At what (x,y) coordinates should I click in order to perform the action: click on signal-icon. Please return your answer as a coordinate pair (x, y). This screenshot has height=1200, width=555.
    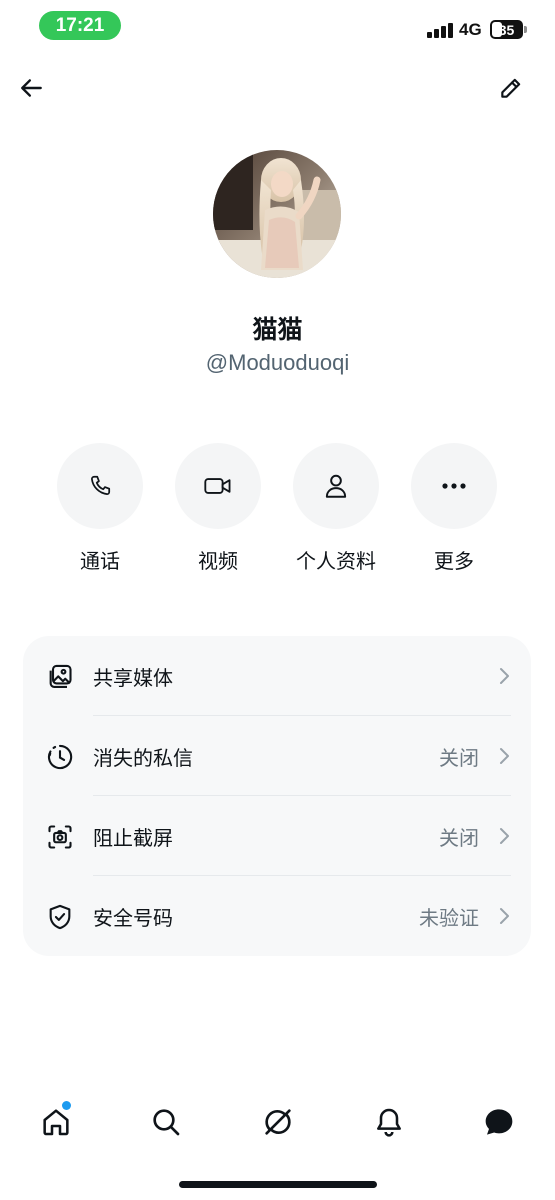
    Looking at the image, I should click on (440, 30).